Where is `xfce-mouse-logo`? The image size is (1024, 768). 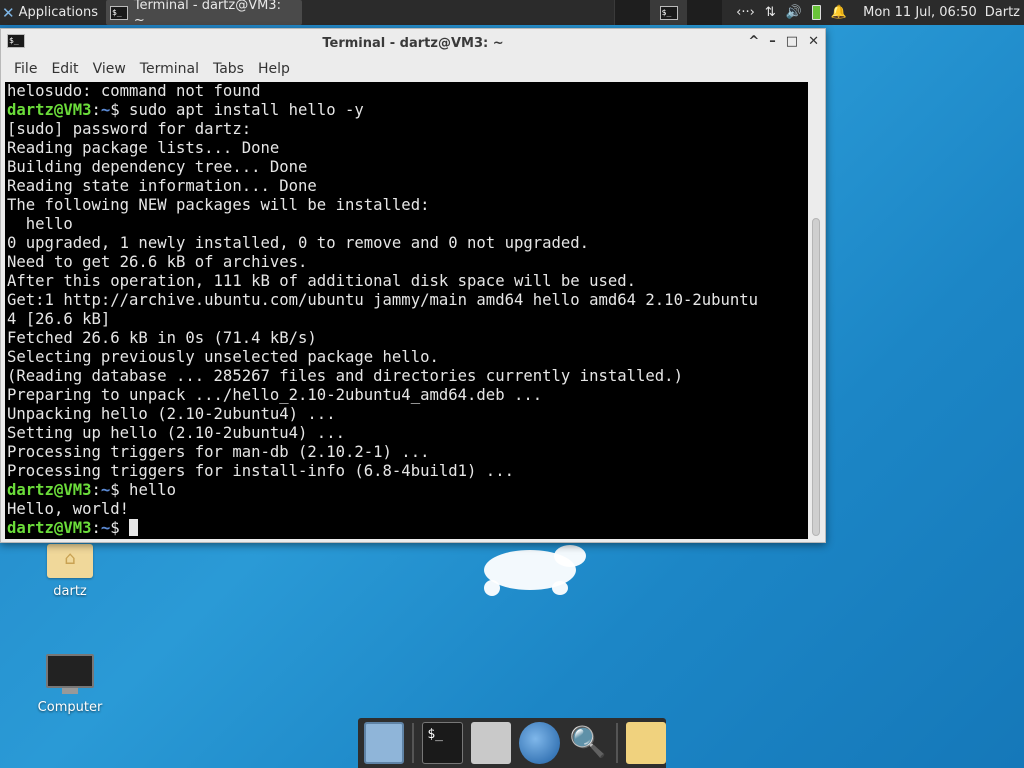
xfce-mouse-logo is located at coordinates (535, 570).